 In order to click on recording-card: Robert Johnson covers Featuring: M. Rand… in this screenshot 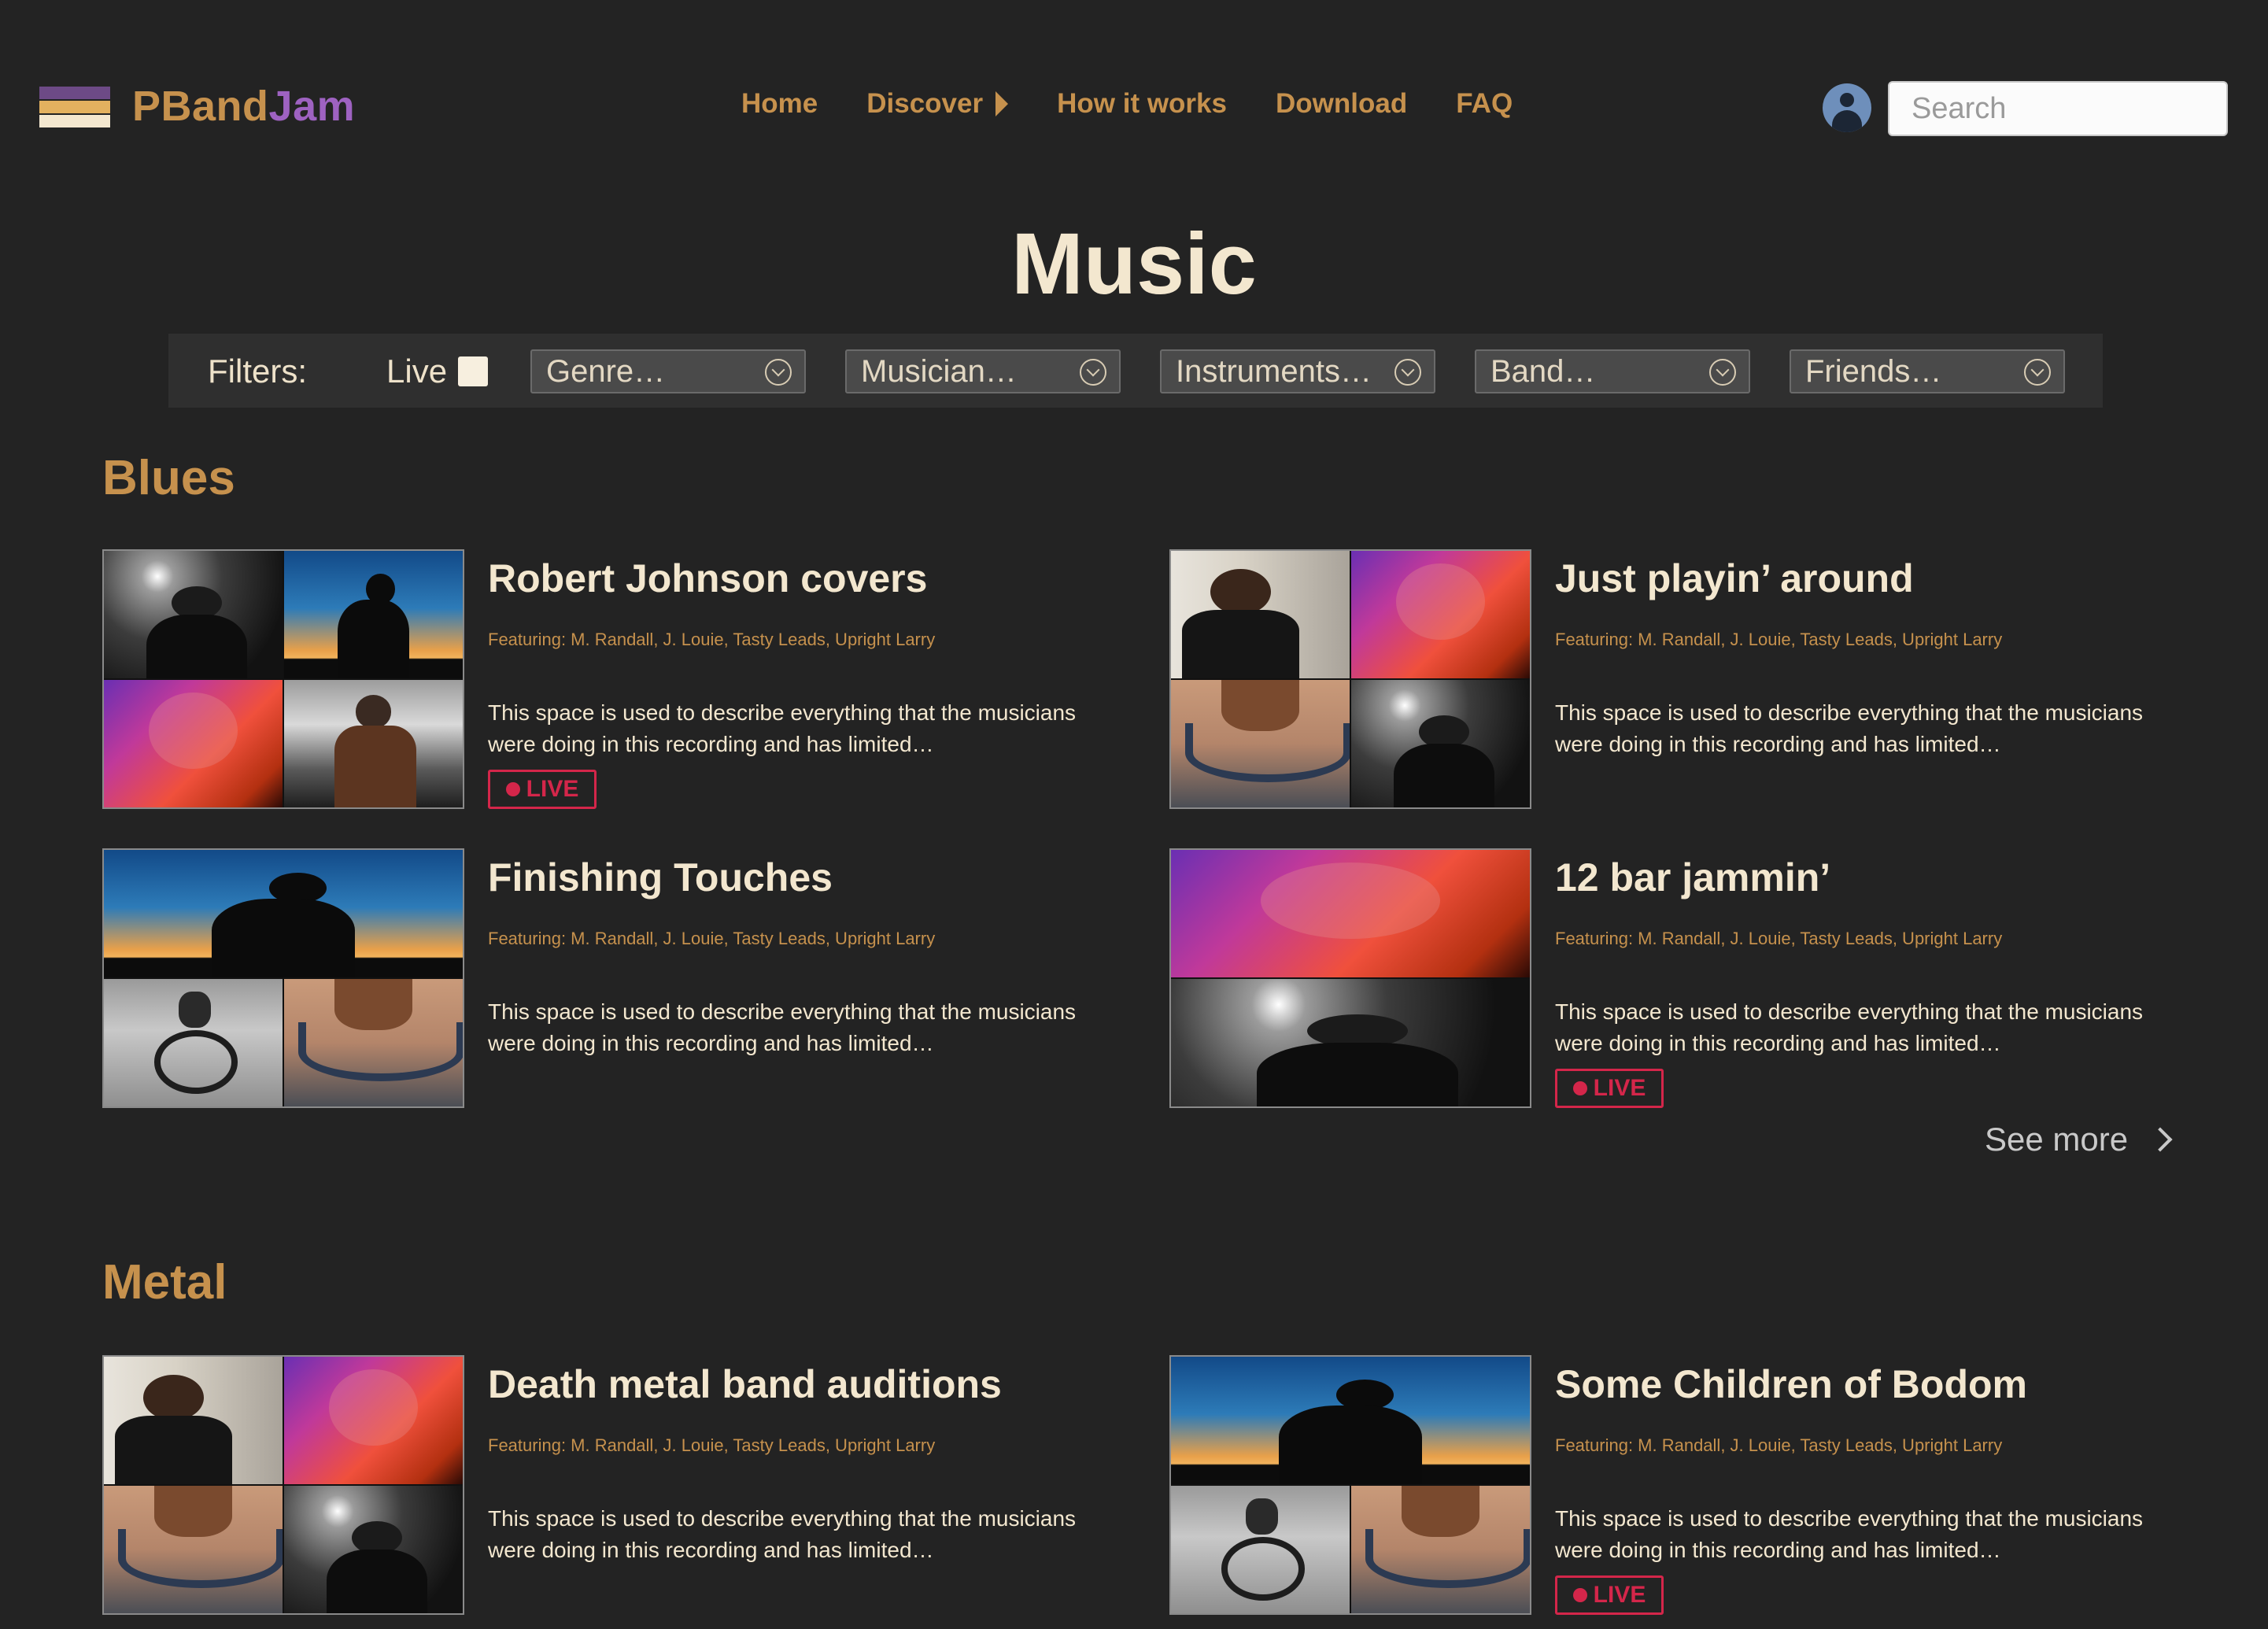, I will do `click(613, 679)`.